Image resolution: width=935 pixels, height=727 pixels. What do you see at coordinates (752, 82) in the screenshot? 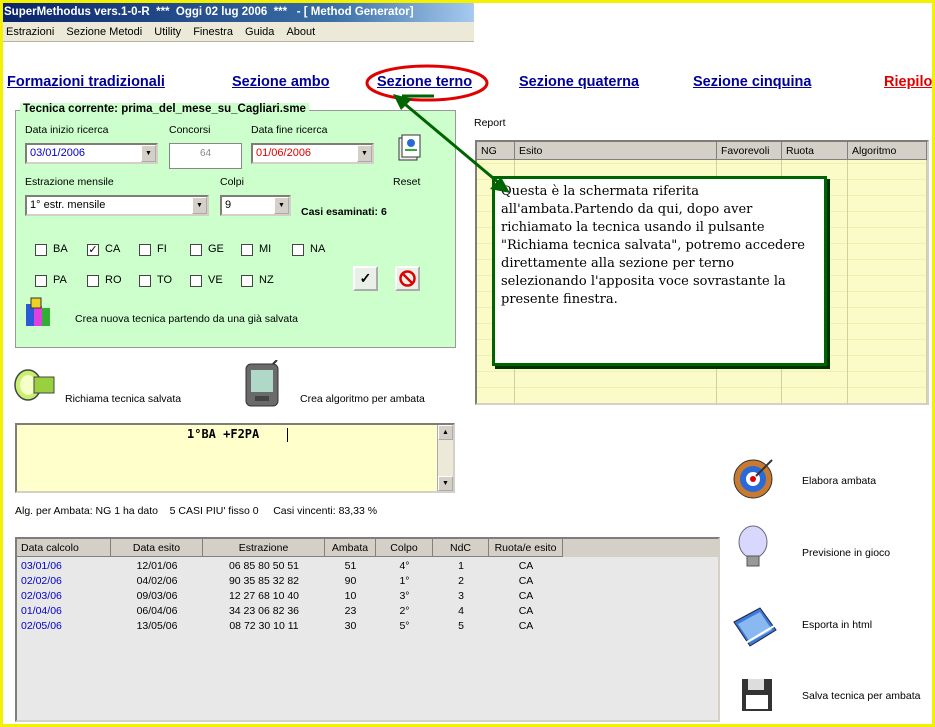
I see `nav-sezione-cinquina: Sezione cinquina` at bounding box center [752, 82].